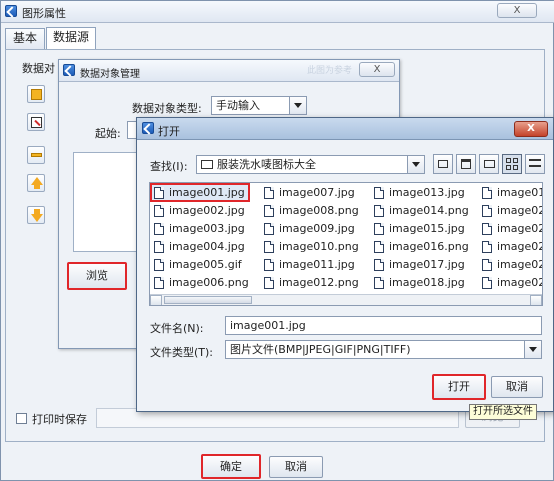  I want to click on home-icon, so click(466, 164).